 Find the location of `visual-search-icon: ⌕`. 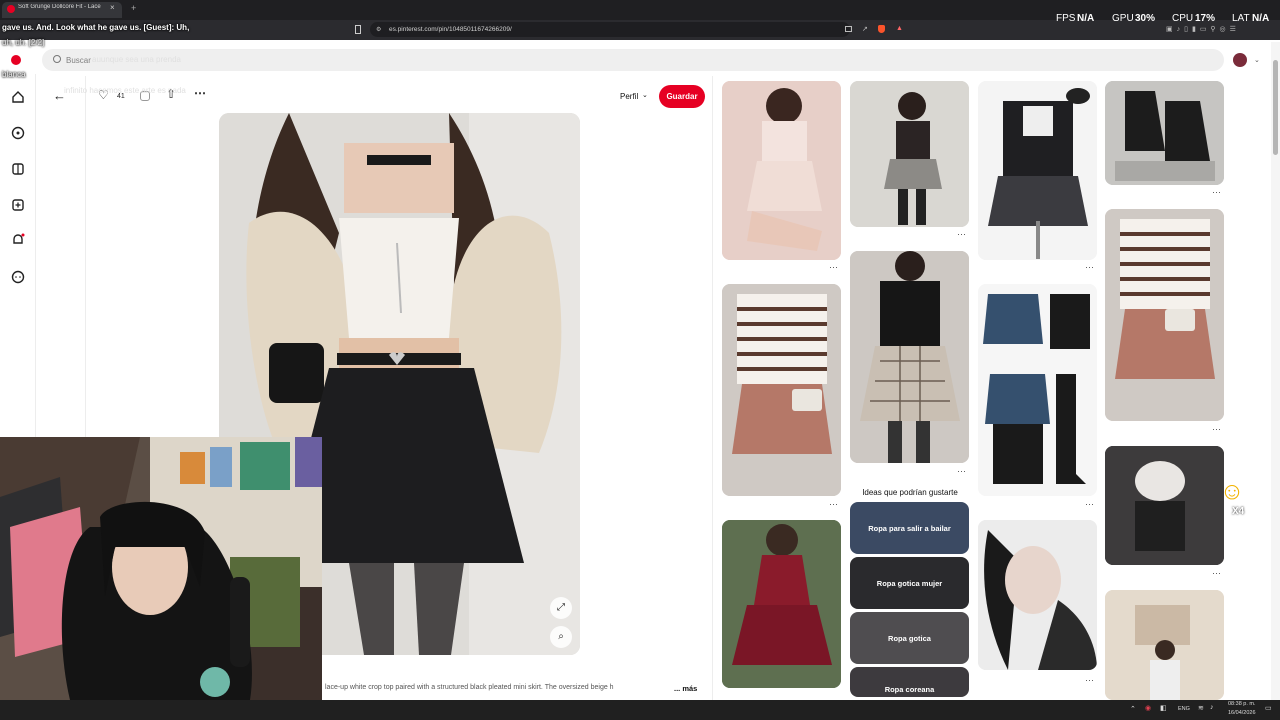

visual-search-icon: ⌕ is located at coordinates (561, 637).